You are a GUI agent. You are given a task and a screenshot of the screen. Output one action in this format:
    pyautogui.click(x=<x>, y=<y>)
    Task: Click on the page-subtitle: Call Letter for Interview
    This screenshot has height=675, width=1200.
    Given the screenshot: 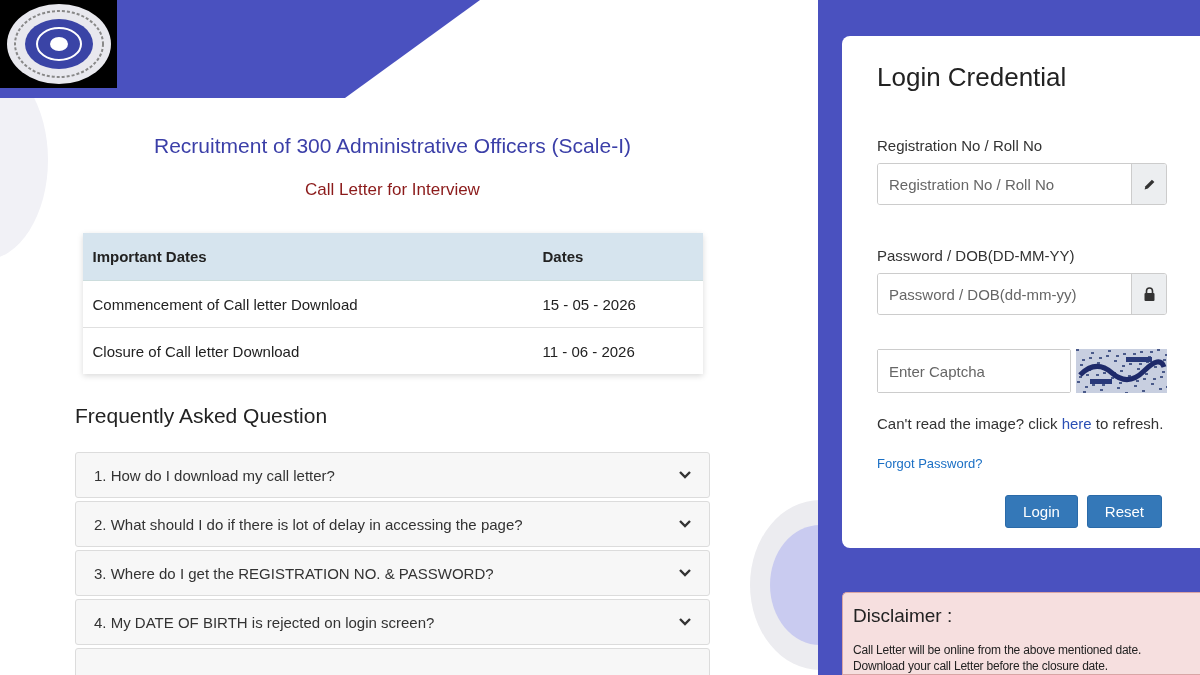 What is the action you would take?
    pyautogui.click(x=392, y=190)
    